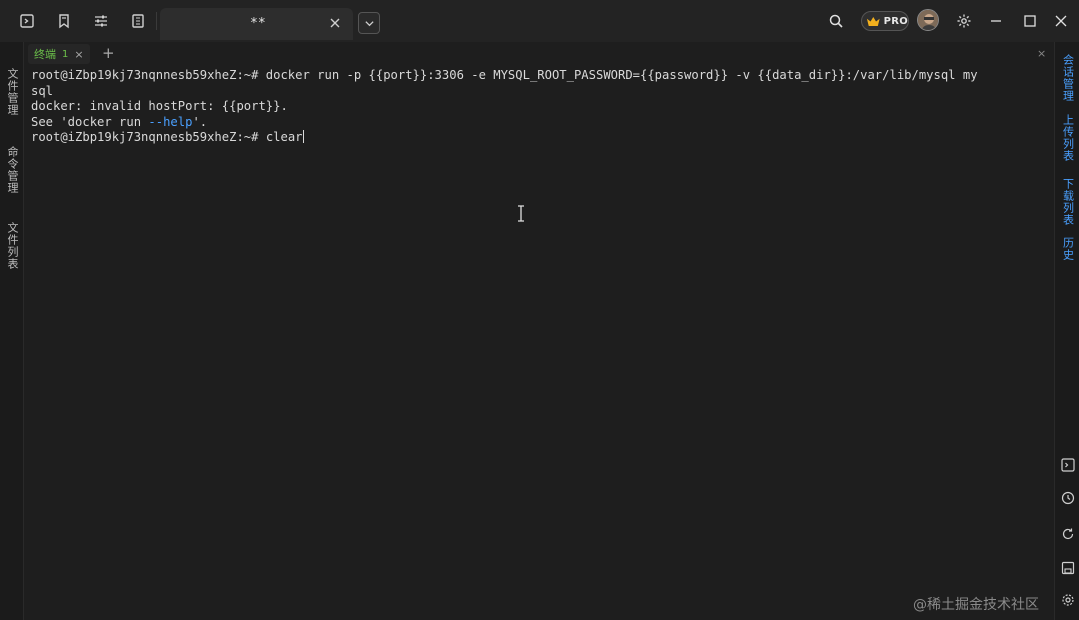 The width and height of the screenshot is (1079, 620). What do you see at coordinates (12, 92) in the screenshot?
I see `sidebar-item-file-manager: 文件管理` at bounding box center [12, 92].